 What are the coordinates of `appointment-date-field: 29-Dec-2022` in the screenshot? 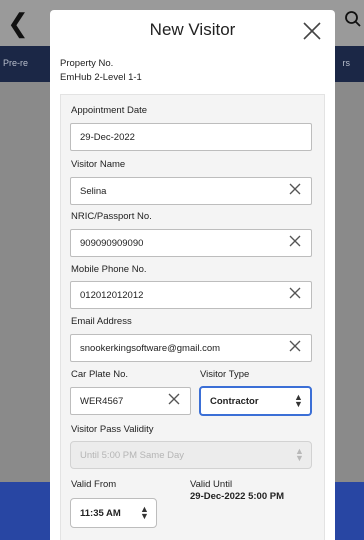 It's located at (191, 137).